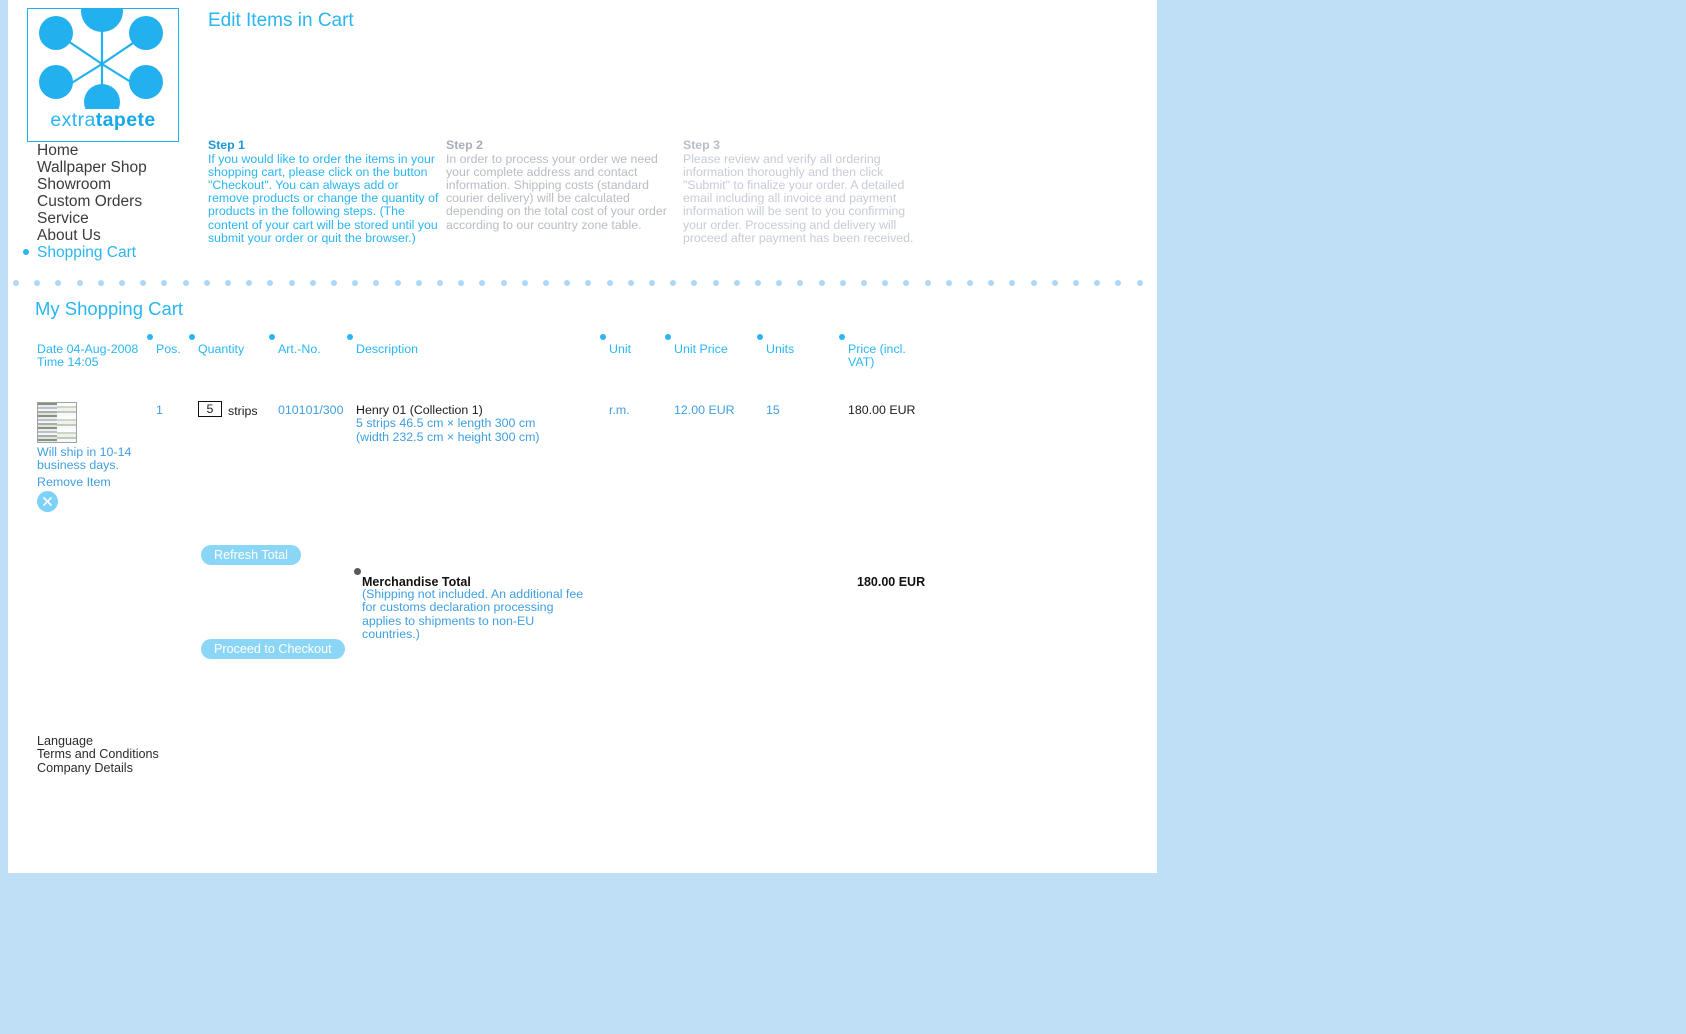 The height and width of the screenshot is (1034, 1686). Describe the element at coordinates (317, 349) in the screenshot. I see `column-header-art-no: Art.-No.` at that location.